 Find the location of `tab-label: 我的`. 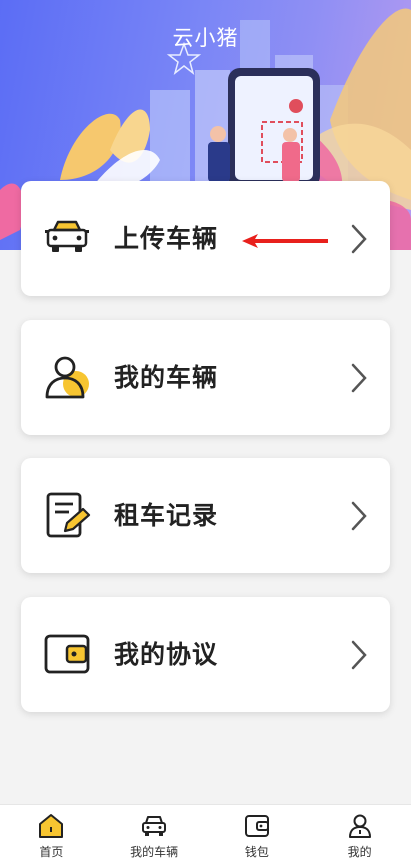

tab-label: 我的 is located at coordinates (359, 852).